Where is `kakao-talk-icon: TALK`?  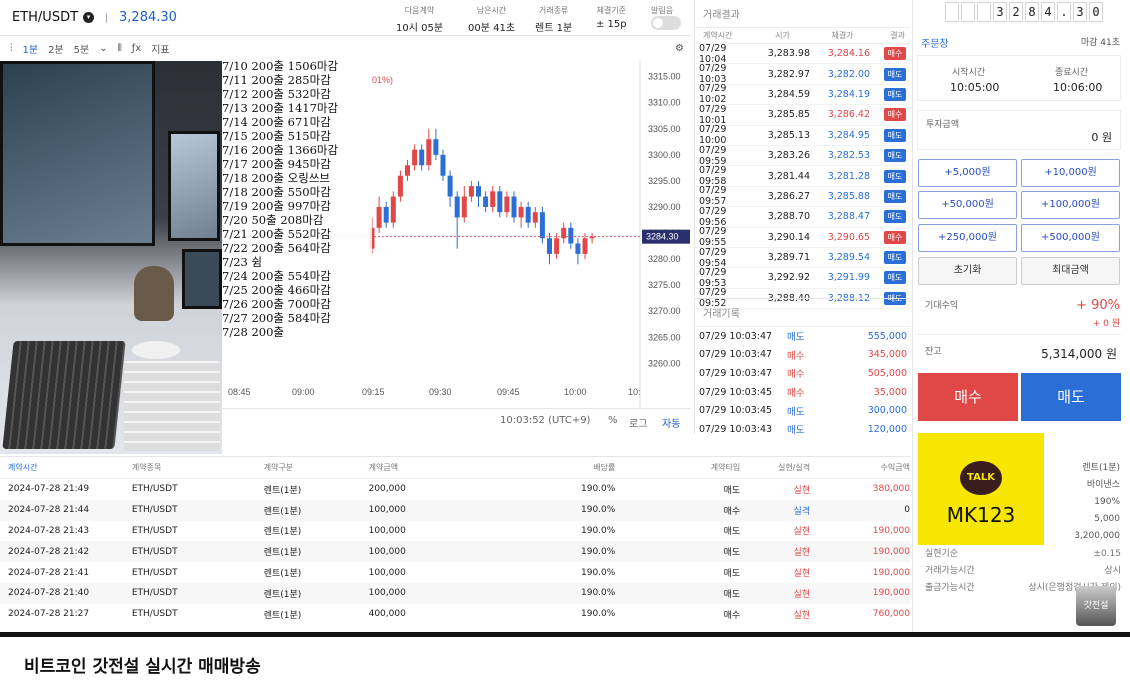
kakao-talk-icon: TALK is located at coordinates (981, 478).